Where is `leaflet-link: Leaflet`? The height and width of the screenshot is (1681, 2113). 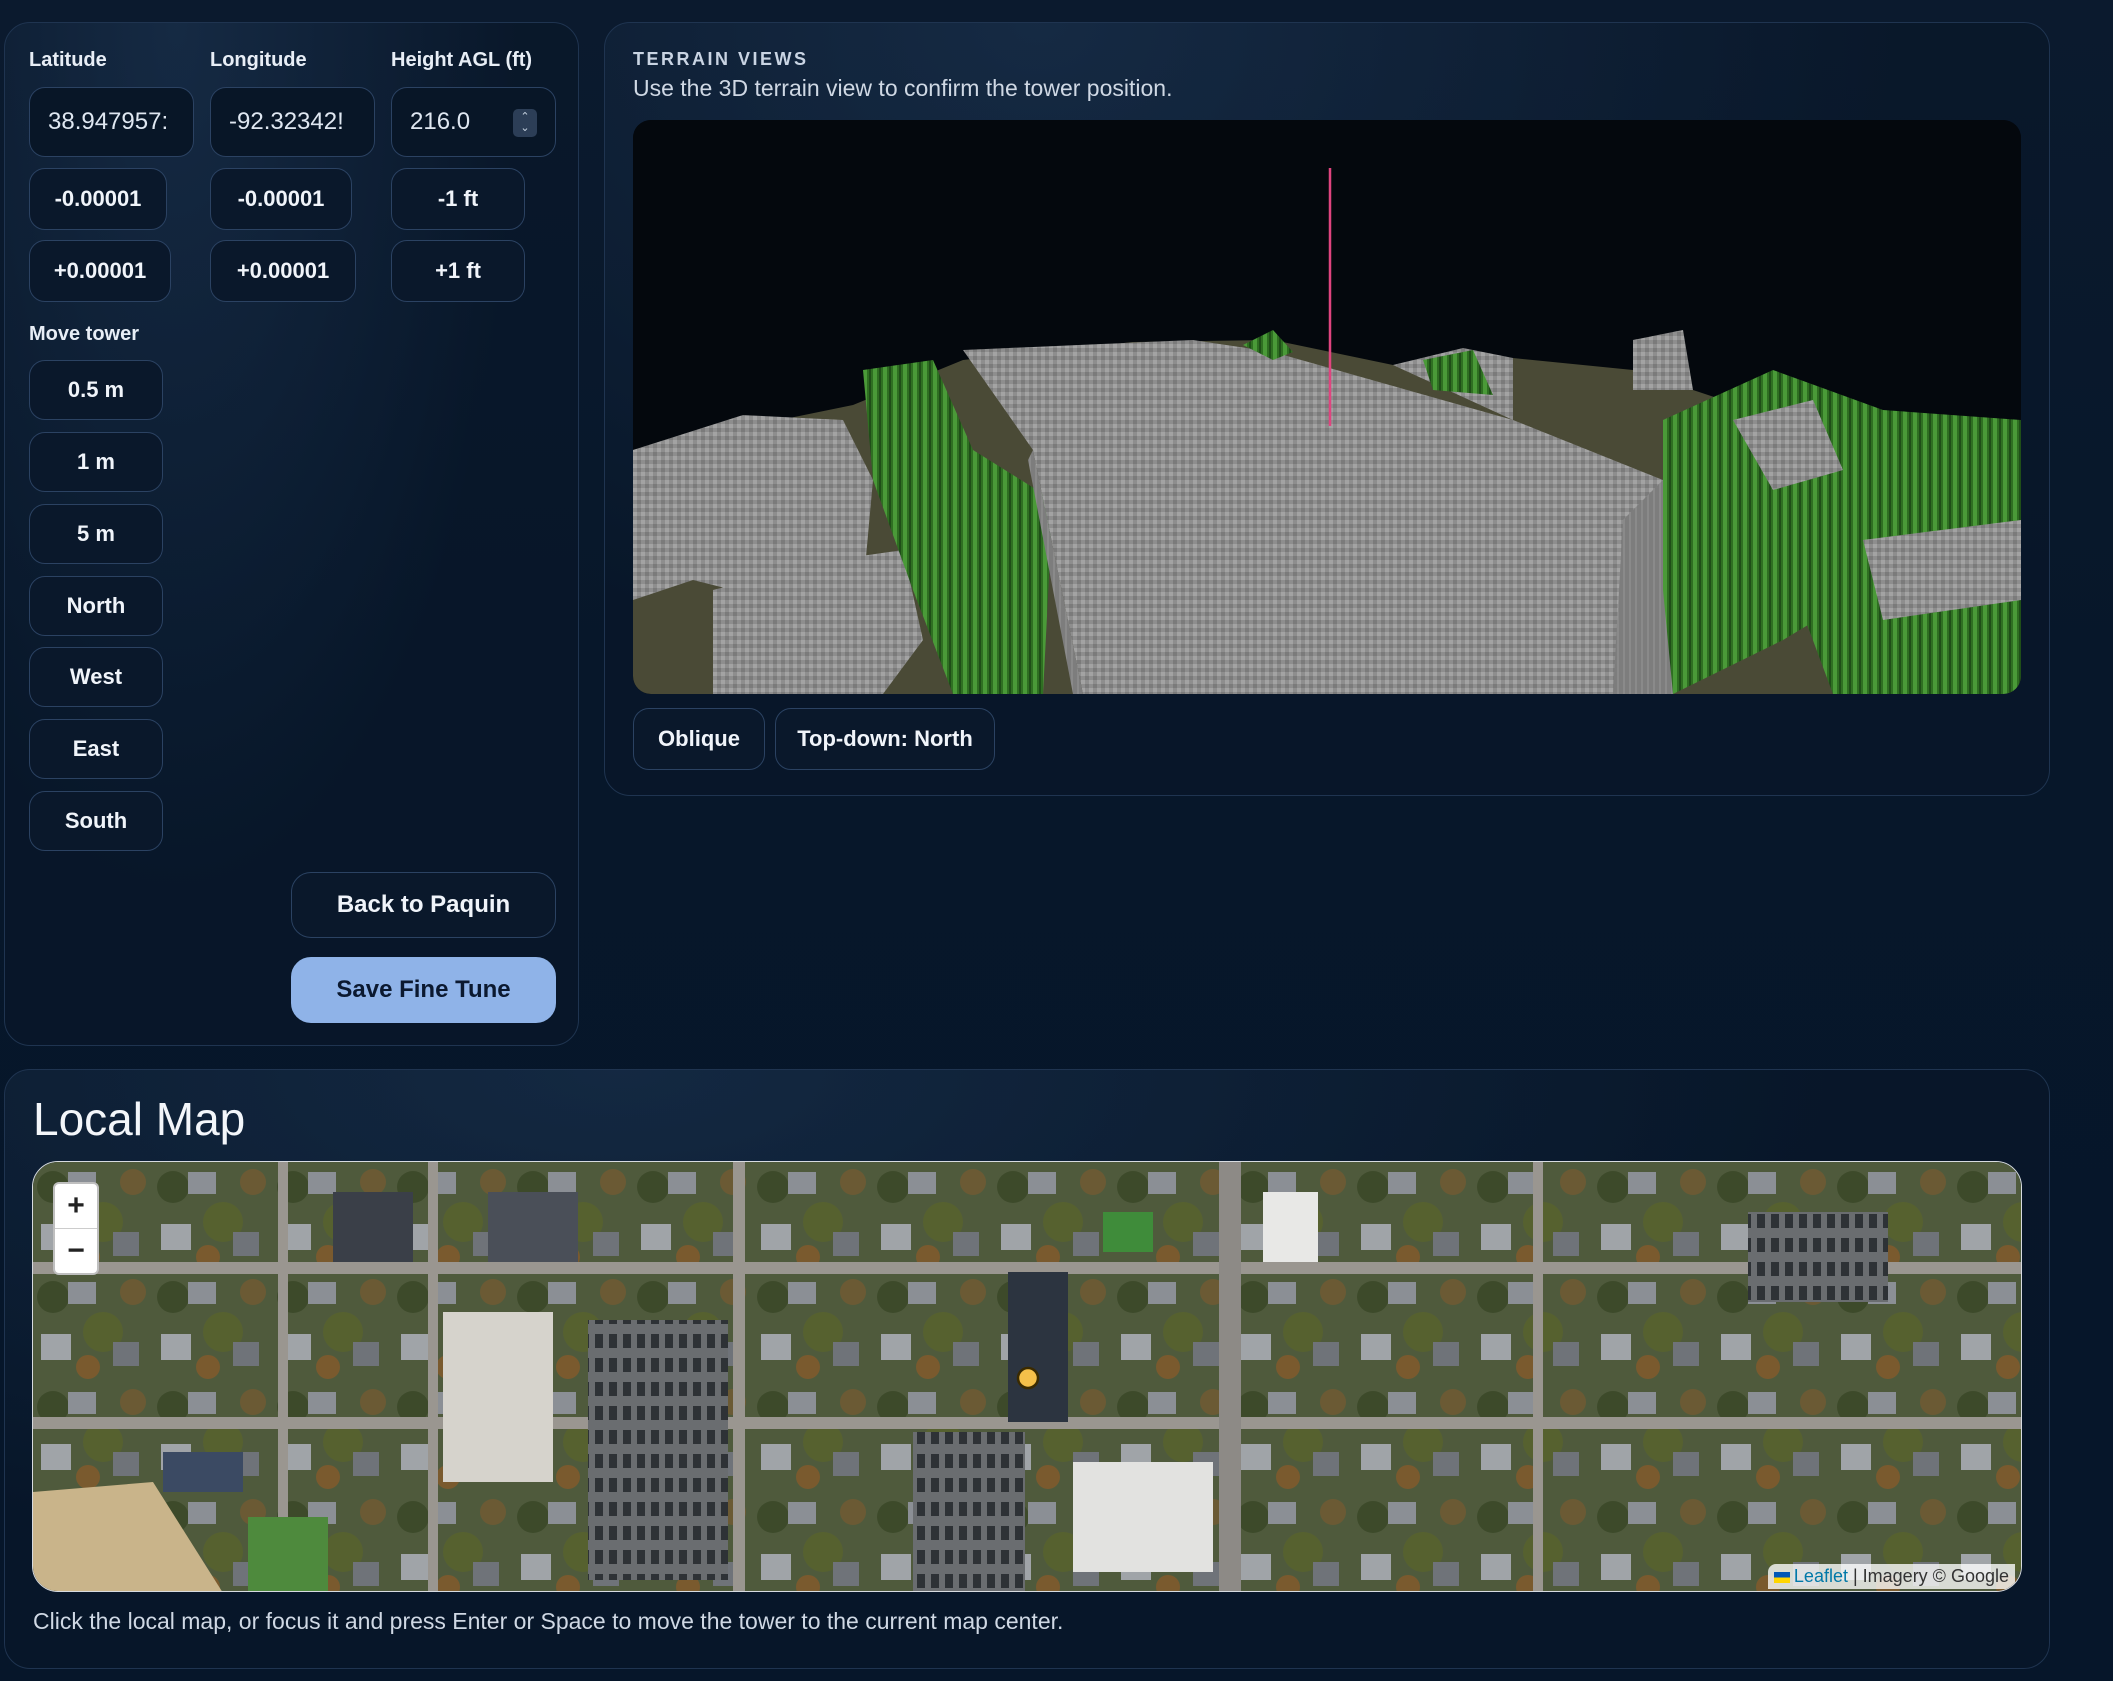
leaflet-link: Leaflet is located at coordinates (1821, 1576).